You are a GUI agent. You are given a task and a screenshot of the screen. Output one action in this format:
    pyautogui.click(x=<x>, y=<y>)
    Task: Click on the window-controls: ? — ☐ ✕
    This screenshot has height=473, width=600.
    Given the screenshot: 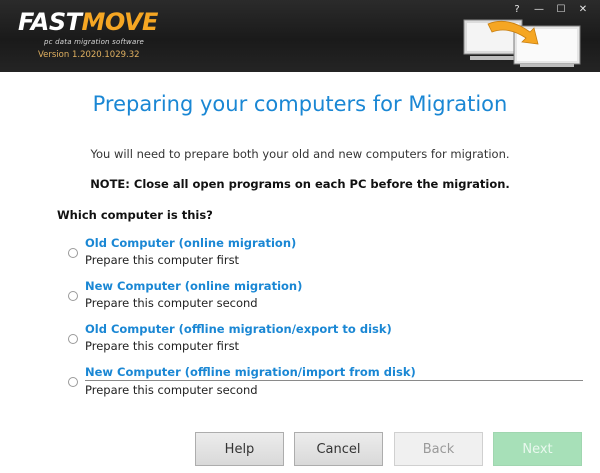 What is the action you would take?
    pyautogui.click(x=550, y=9)
    